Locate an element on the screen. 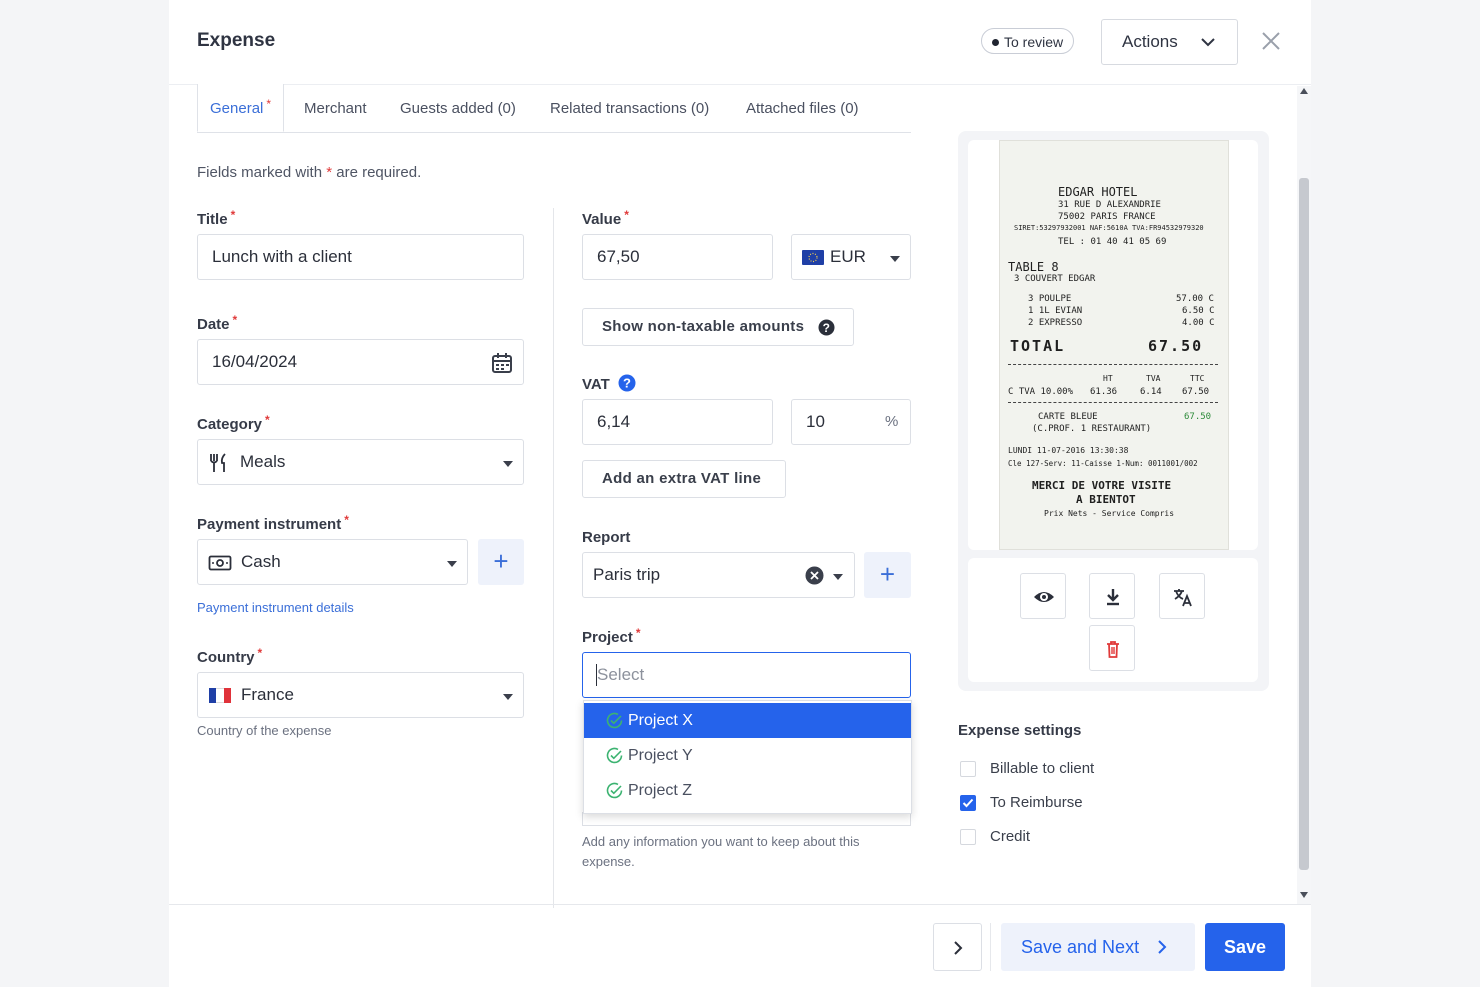 This screenshot has width=1480, height=987. project-option: Project X is located at coordinates (747, 720).